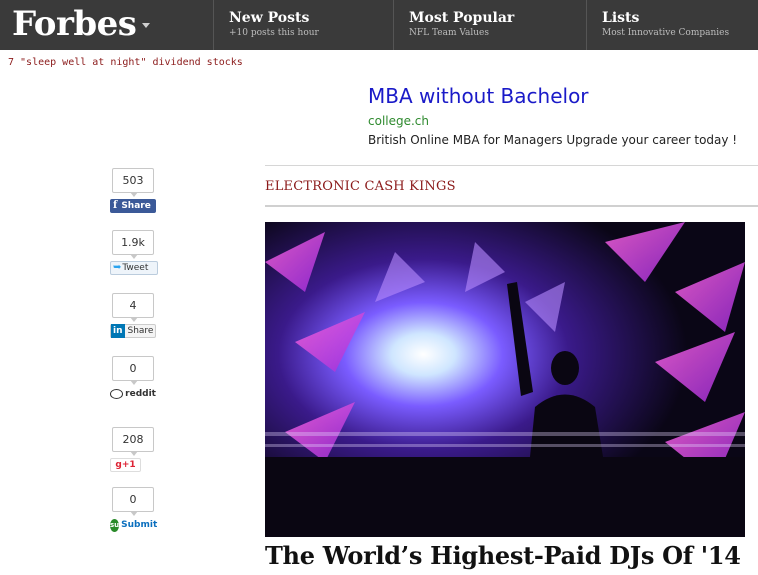  Describe the element at coordinates (125, 62) in the screenshot. I see `teaser-link: 7 "sleep well at night" dividend stocks` at that location.